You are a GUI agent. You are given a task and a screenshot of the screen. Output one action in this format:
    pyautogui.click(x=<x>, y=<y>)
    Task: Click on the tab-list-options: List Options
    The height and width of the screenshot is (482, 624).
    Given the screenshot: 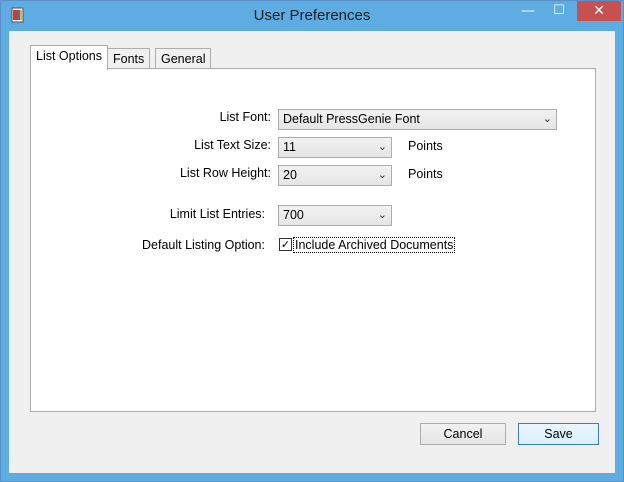 What is the action you would take?
    pyautogui.click(x=69, y=57)
    